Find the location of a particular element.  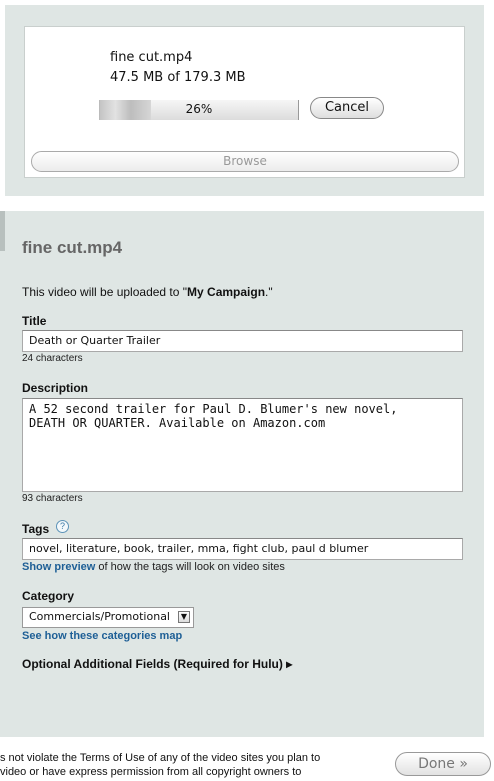

upload-note-prefix: This video will be uploaded to " is located at coordinates (105, 292).